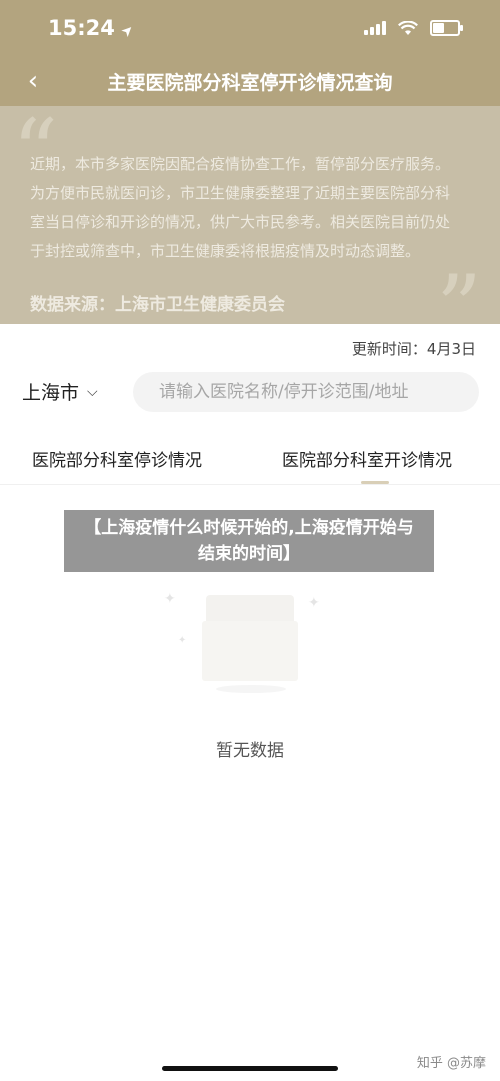 Image resolution: width=500 pixels, height=1081 pixels. I want to click on nav-bar: ‹ 主要医院部分科室停开诊情况查询, so click(250, 82).